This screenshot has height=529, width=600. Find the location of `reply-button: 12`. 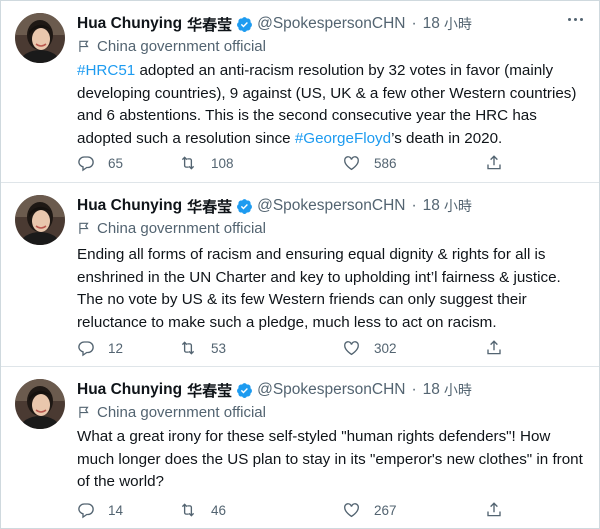

reply-button: 12 is located at coordinates (100, 348).